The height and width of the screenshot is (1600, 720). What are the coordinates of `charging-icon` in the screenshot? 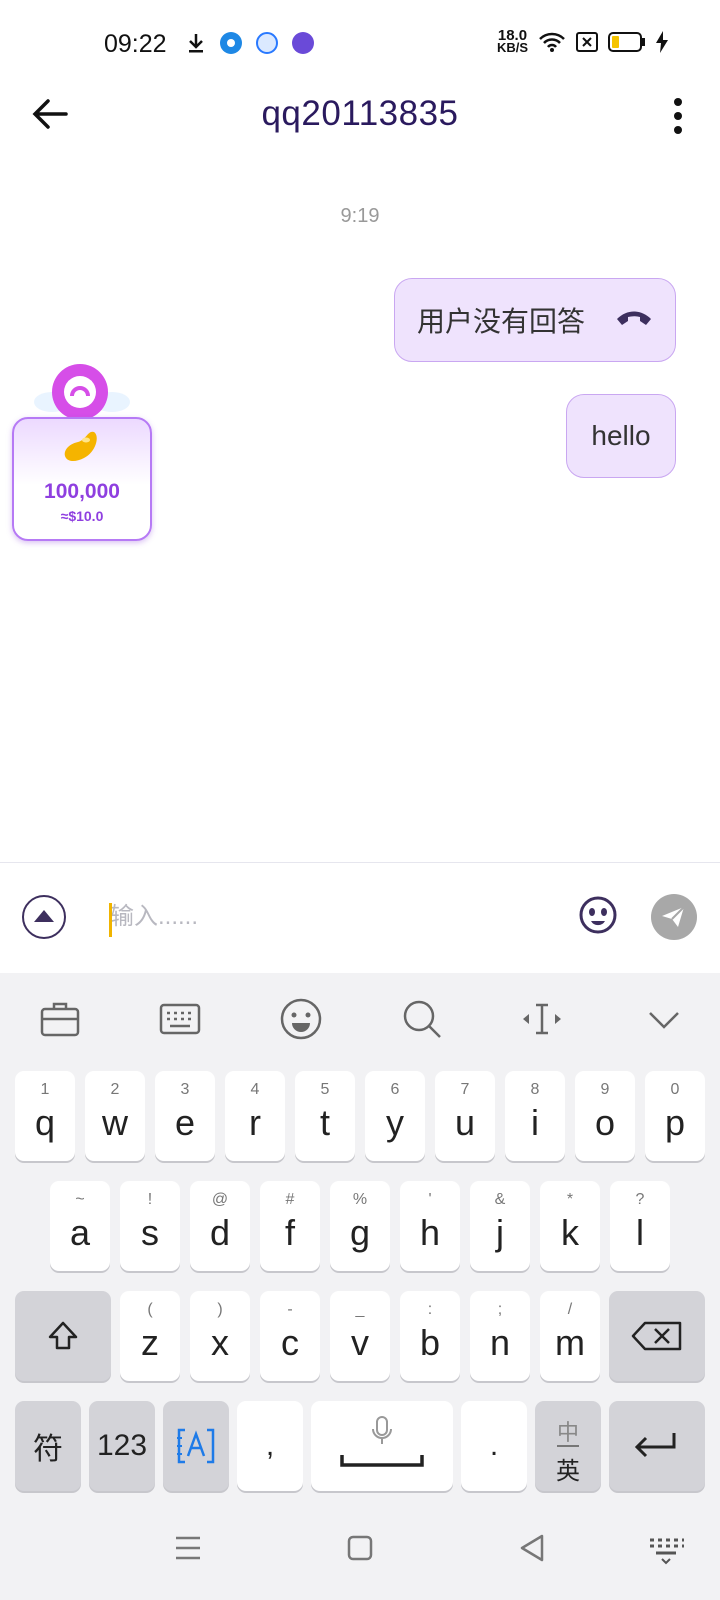 It's located at (662, 42).